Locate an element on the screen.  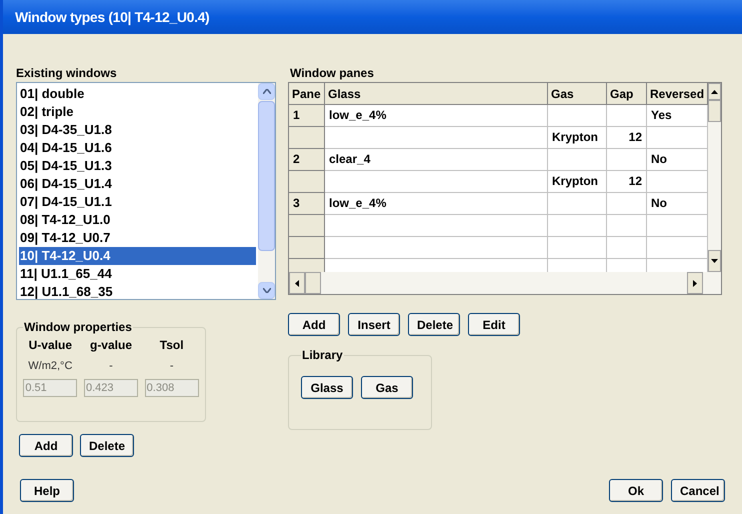
window-title: Window types (10| T4-12_U0.4) is located at coordinates (112, 18).